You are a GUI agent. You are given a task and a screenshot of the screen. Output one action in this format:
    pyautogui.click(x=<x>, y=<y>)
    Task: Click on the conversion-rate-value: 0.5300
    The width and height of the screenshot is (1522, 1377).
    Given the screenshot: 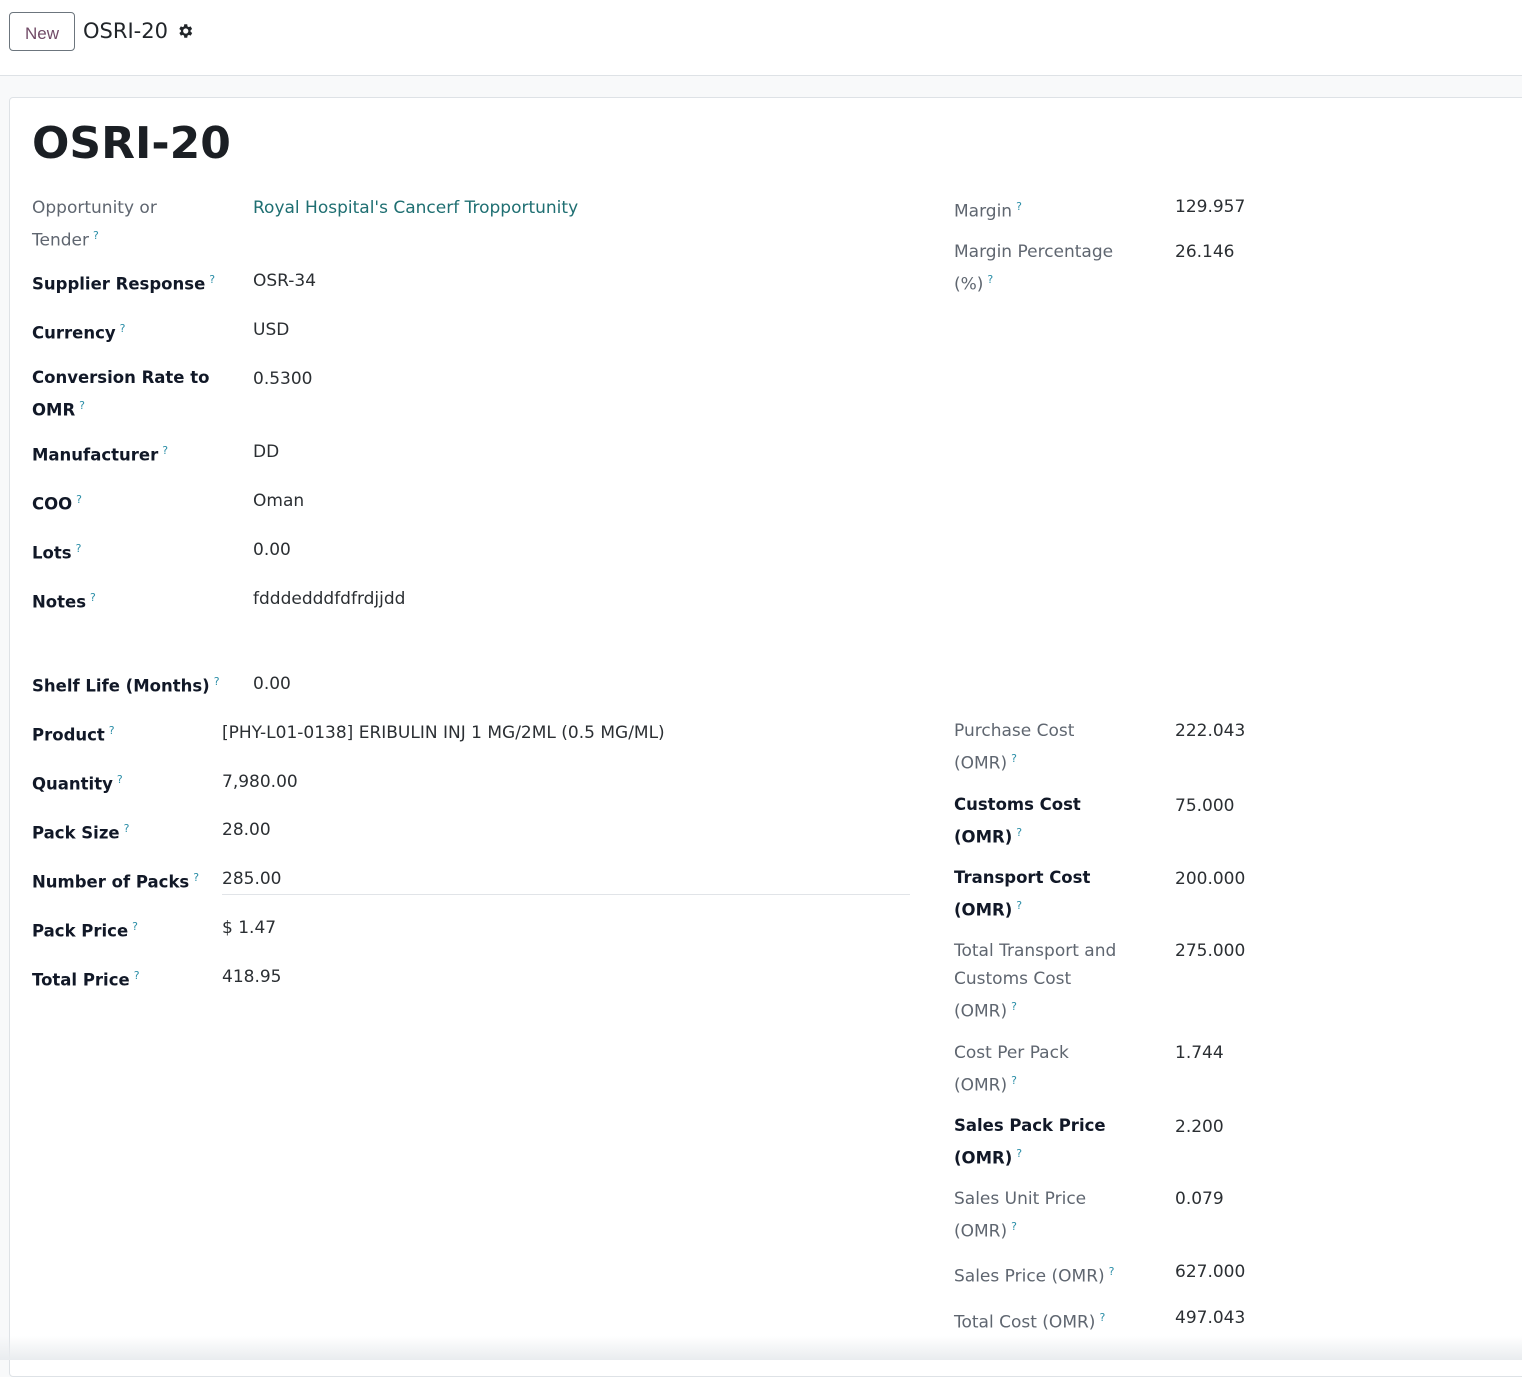 What is the action you would take?
    pyautogui.click(x=283, y=379)
    